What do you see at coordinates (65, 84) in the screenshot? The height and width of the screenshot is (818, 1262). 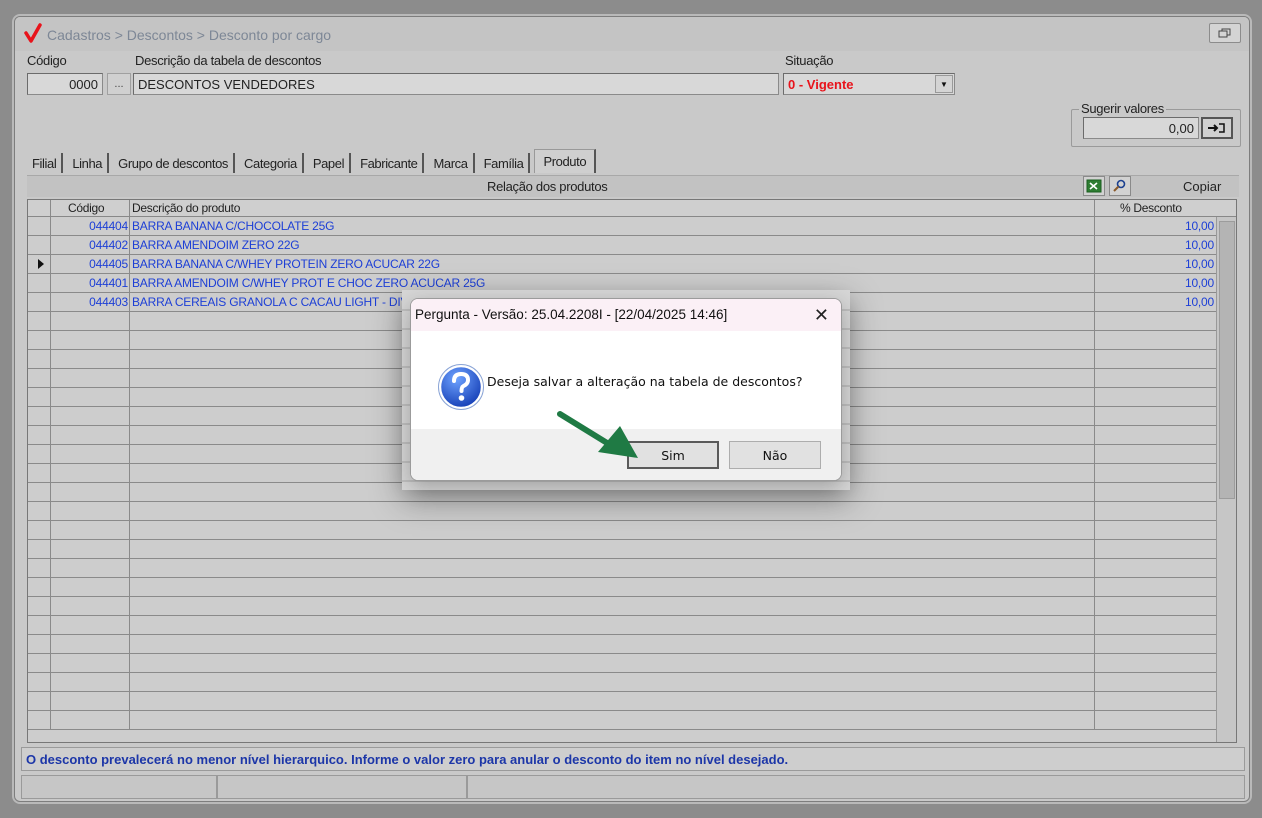 I see `codigo-field: 0000` at bounding box center [65, 84].